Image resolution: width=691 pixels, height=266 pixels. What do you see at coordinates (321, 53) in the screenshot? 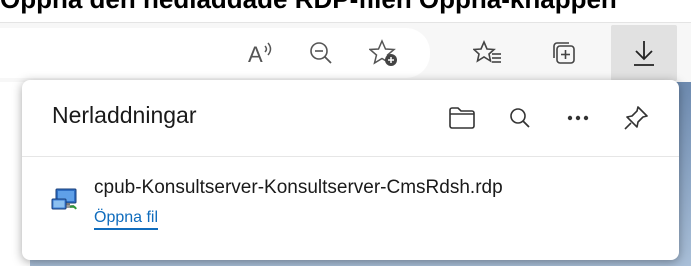
I see `zoom-out-icon` at bounding box center [321, 53].